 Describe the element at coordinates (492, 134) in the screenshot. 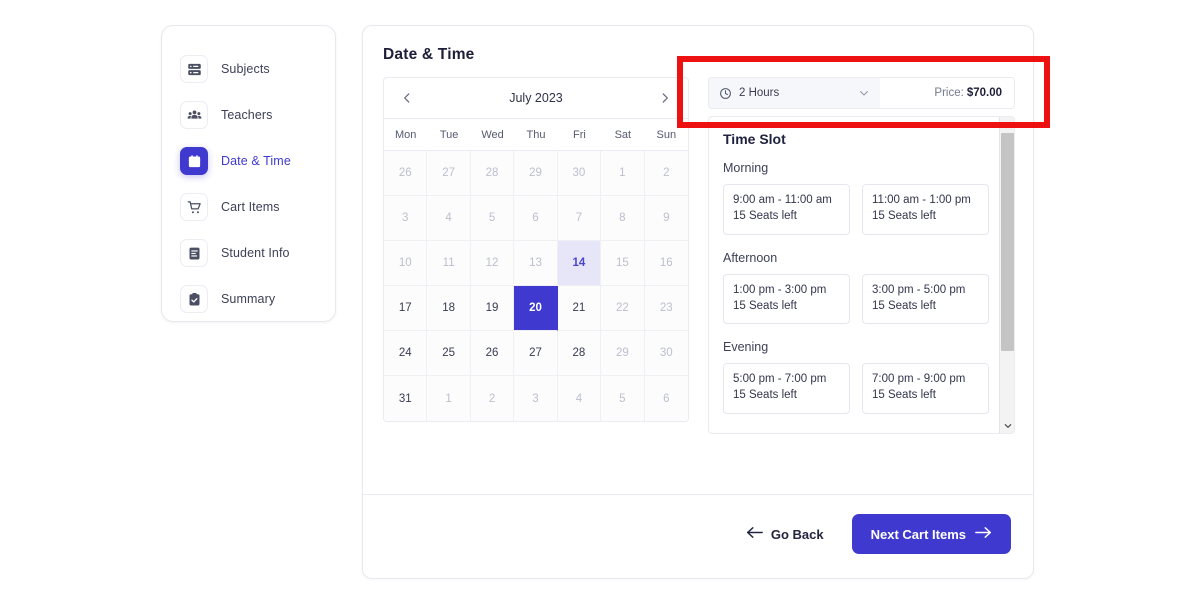

I see `weekday-label: Wed` at that location.